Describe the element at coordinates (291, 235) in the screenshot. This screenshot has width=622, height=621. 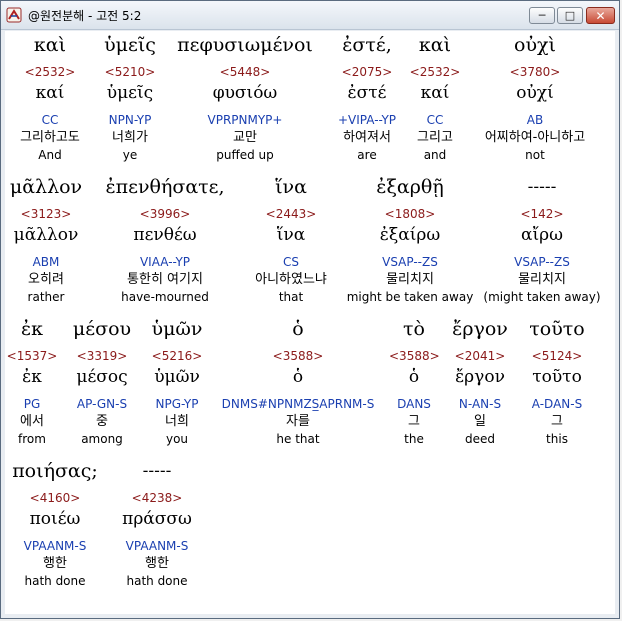
I see `greek-lemma: ἵνα` at that location.